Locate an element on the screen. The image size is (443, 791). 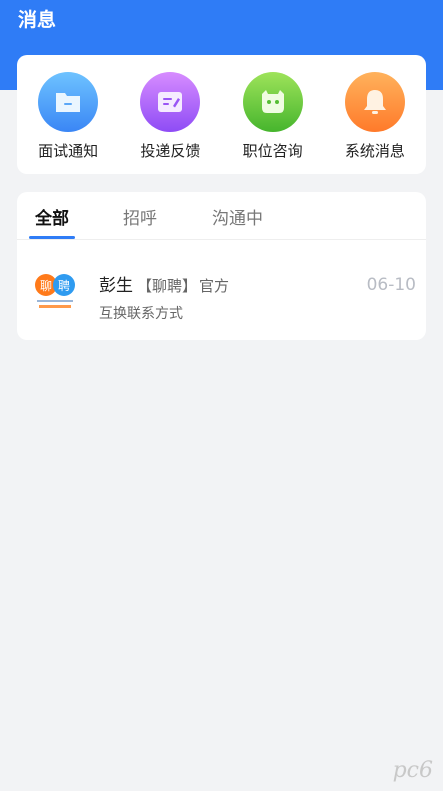
quick-action-delivery-feedback: 投递反馈 is located at coordinates (170, 116).